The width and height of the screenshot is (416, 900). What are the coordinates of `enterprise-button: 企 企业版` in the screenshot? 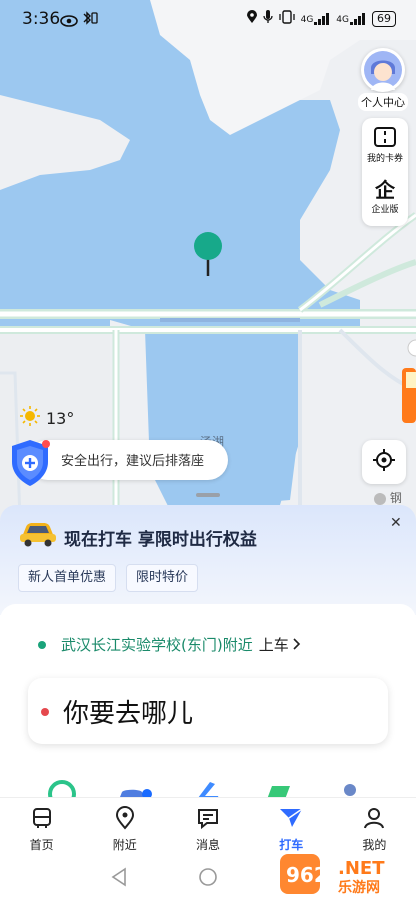 It's located at (385, 196).